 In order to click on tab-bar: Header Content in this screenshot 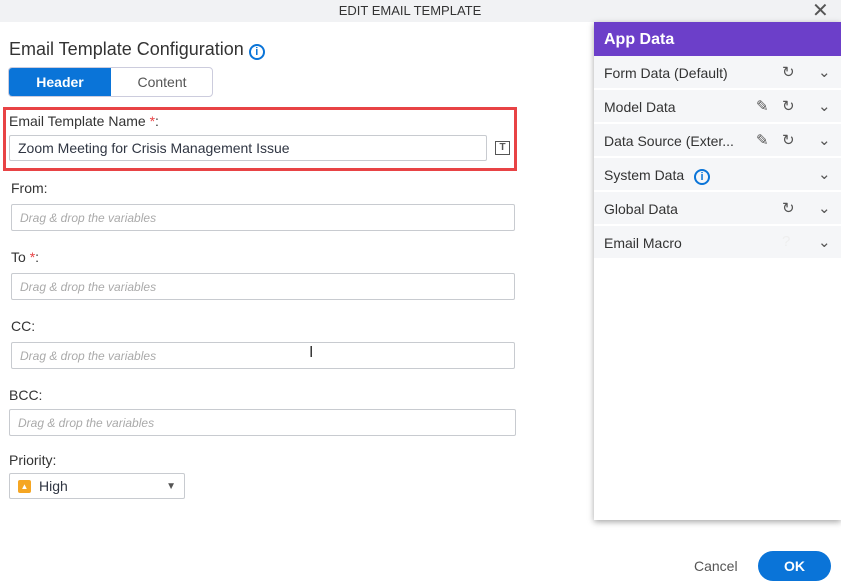, I will do `click(110, 82)`.